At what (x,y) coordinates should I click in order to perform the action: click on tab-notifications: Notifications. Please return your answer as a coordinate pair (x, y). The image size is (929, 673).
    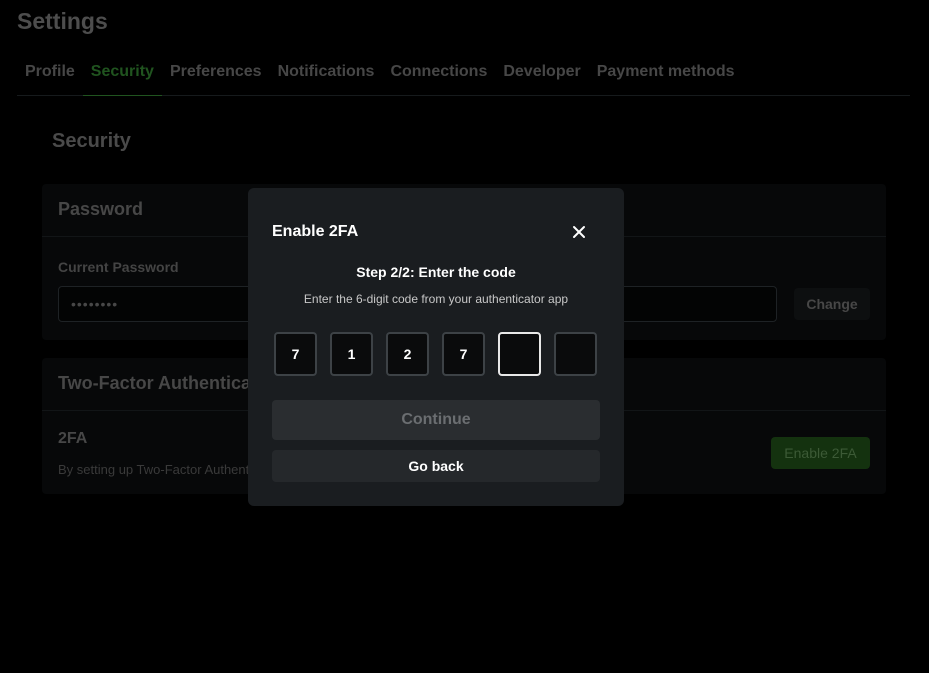
    Looking at the image, I should click on (326, 76).